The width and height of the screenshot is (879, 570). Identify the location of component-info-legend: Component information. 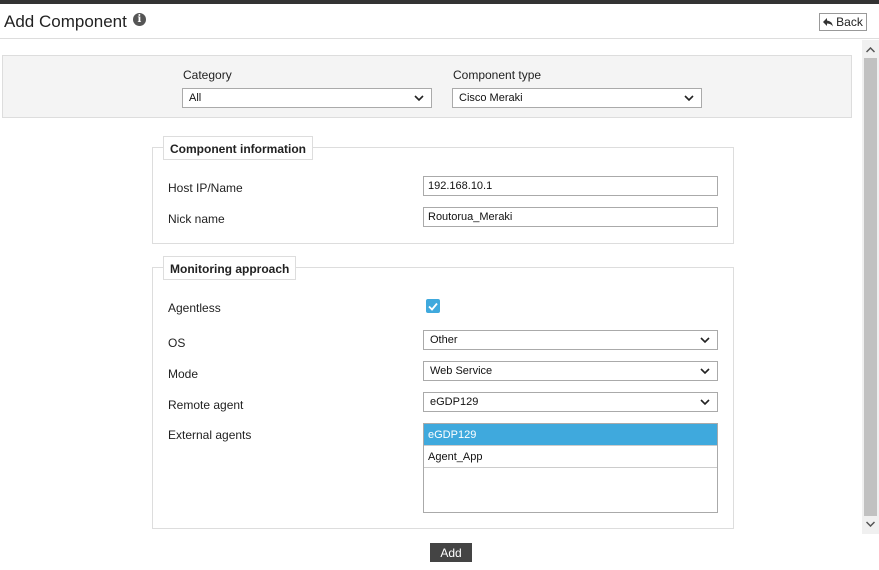
(238, 148).